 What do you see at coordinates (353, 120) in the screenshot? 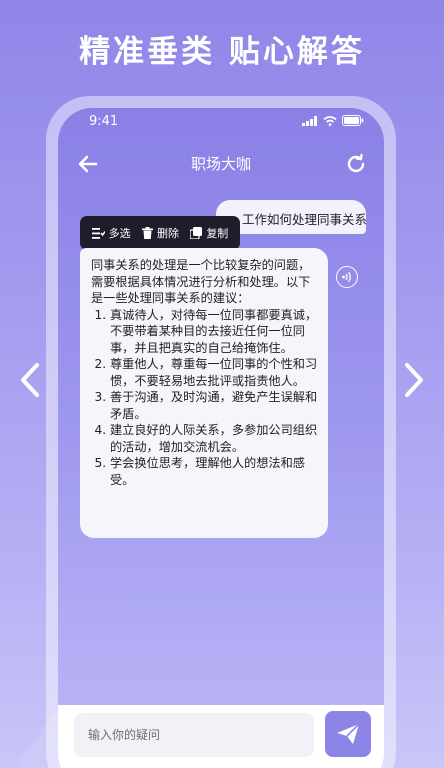
I see `battery-icon` at bounding box center [353, 120].